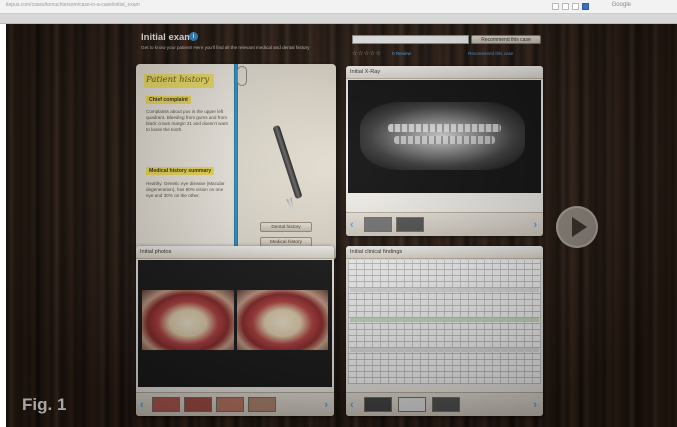 The width and height of the screenshot is (677, 427). Describe the element at coordinates (242, 76) in the screenshot. I see `paperclip-icon` at that location.